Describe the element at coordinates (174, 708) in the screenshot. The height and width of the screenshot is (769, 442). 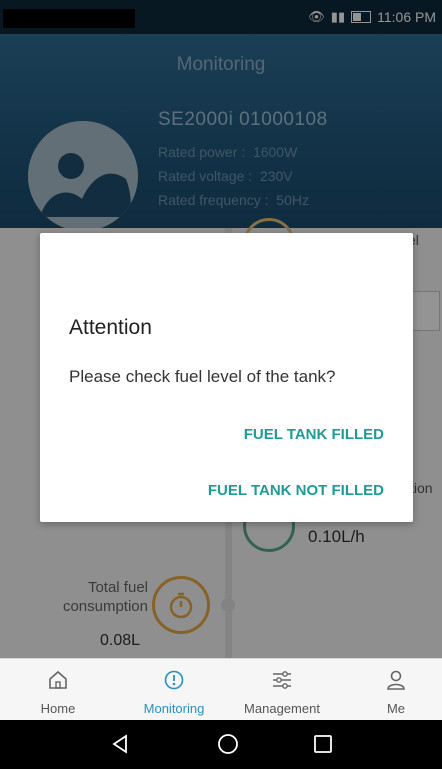
I see `nav-monitoring-label: Monitoring` at that location.